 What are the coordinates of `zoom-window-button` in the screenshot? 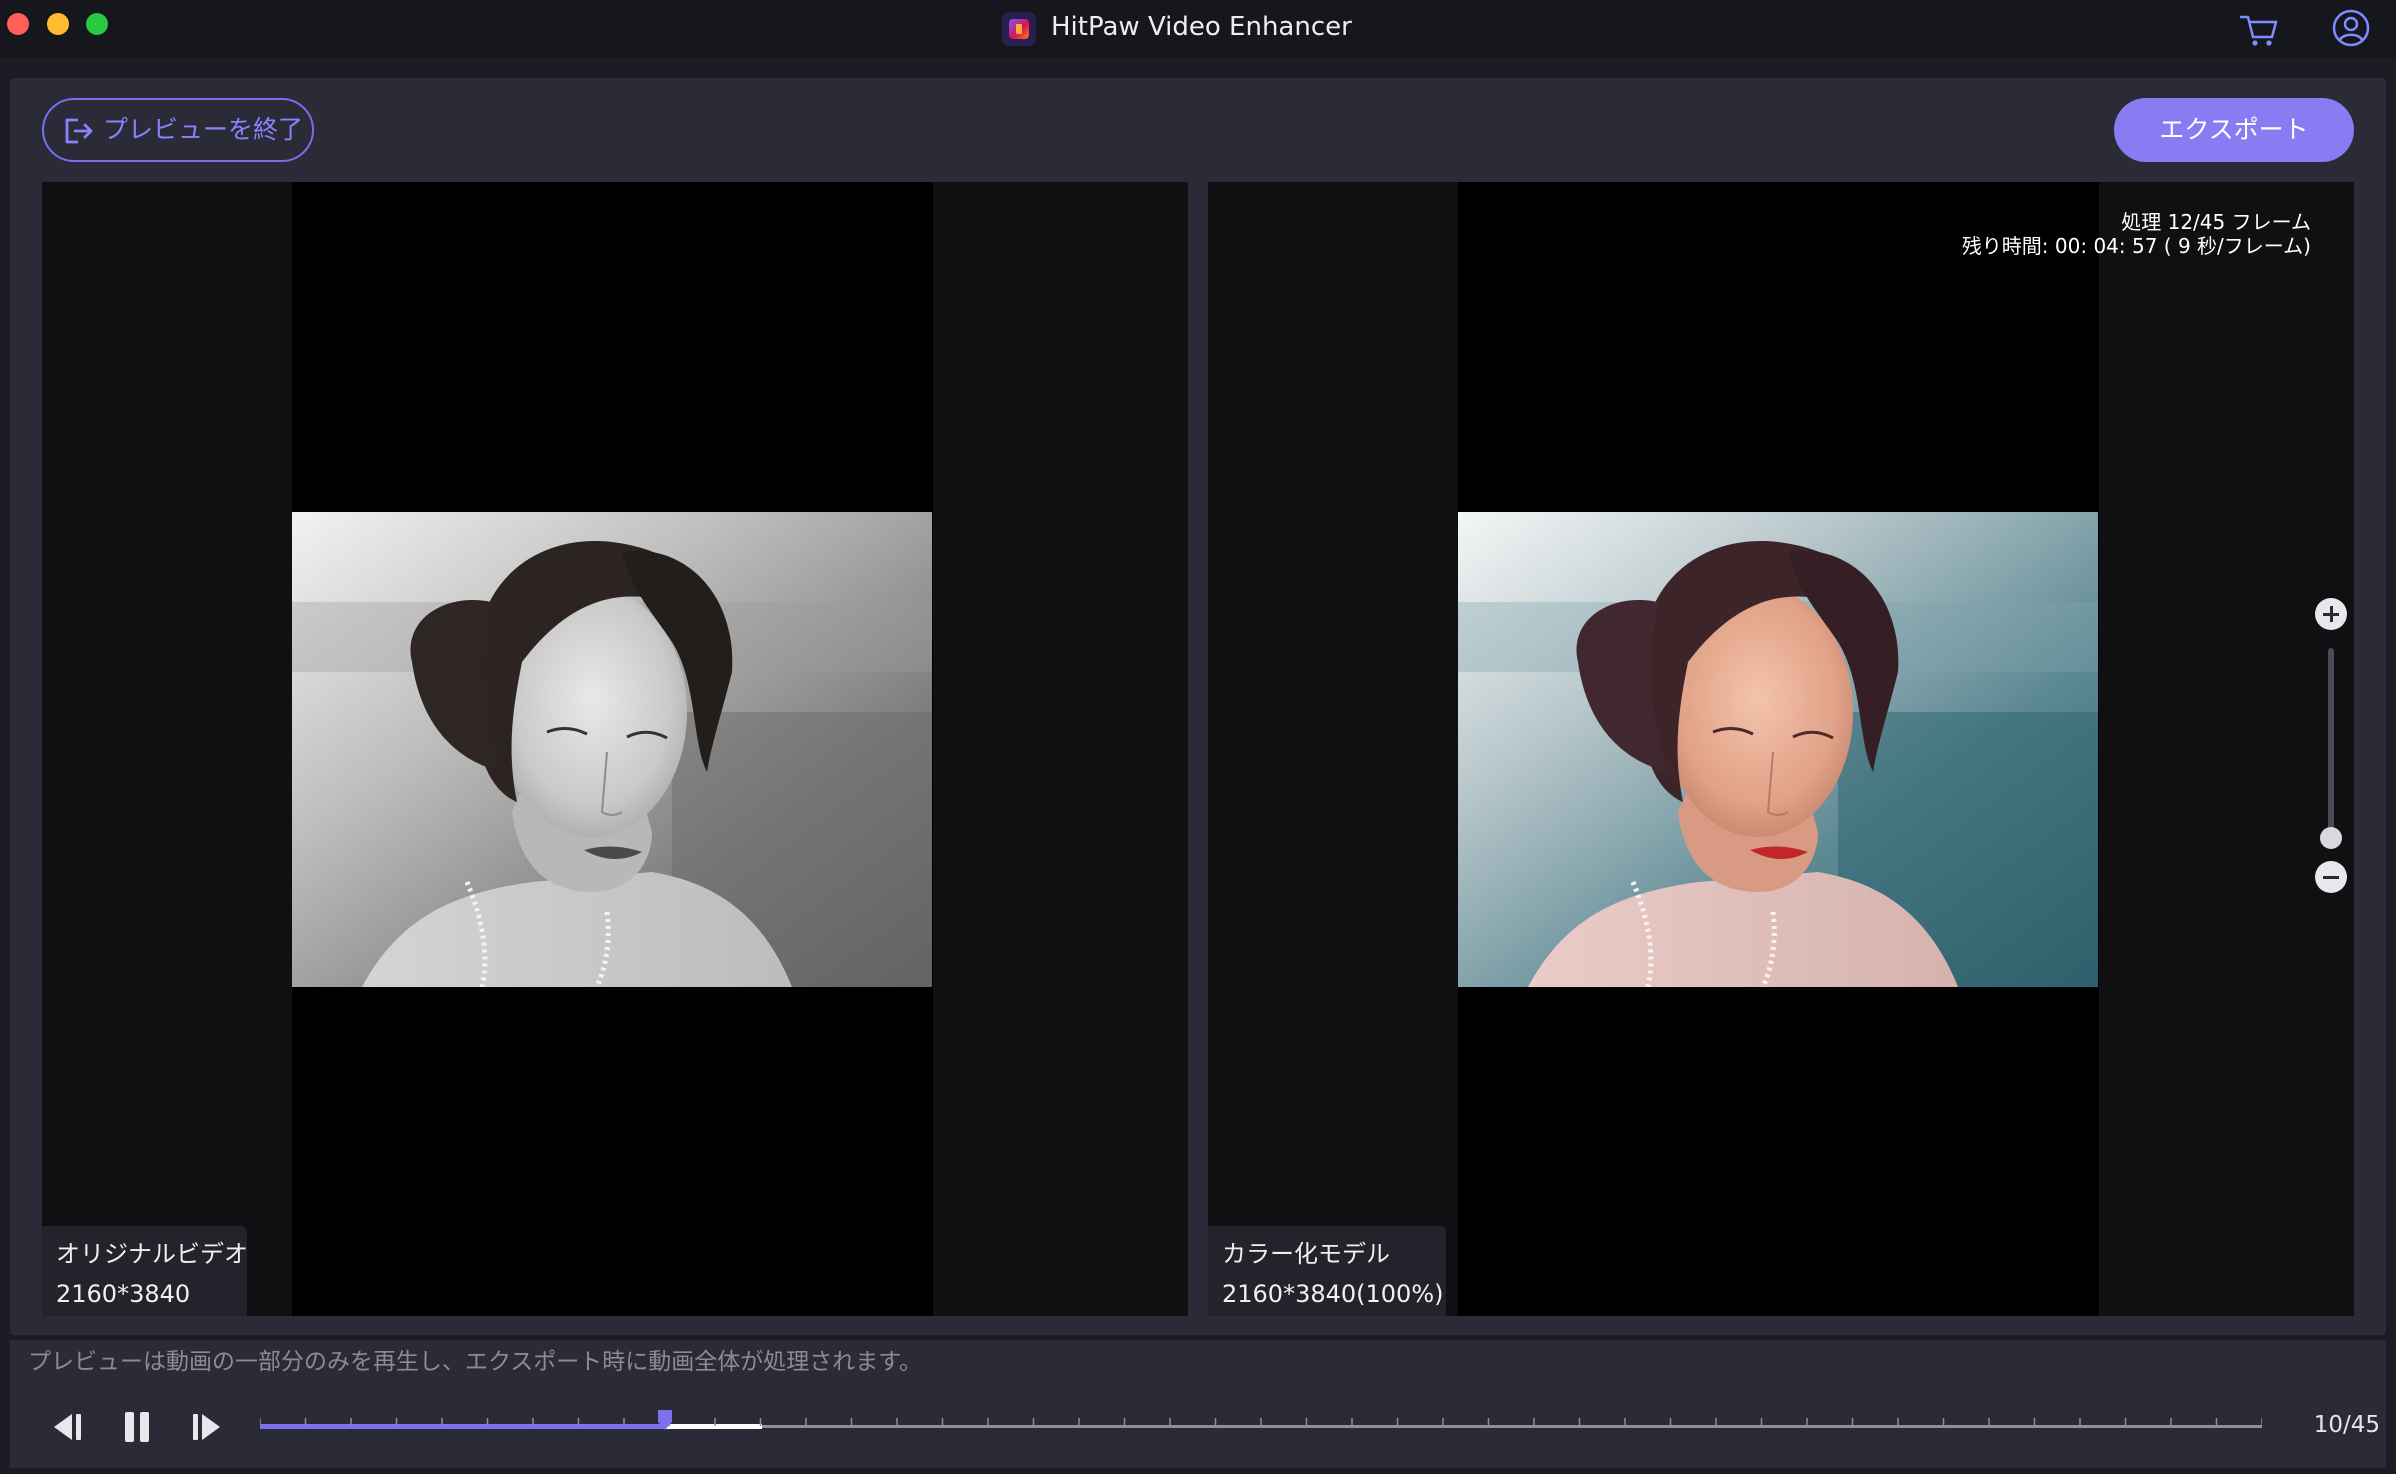 It's located at (97, 24).